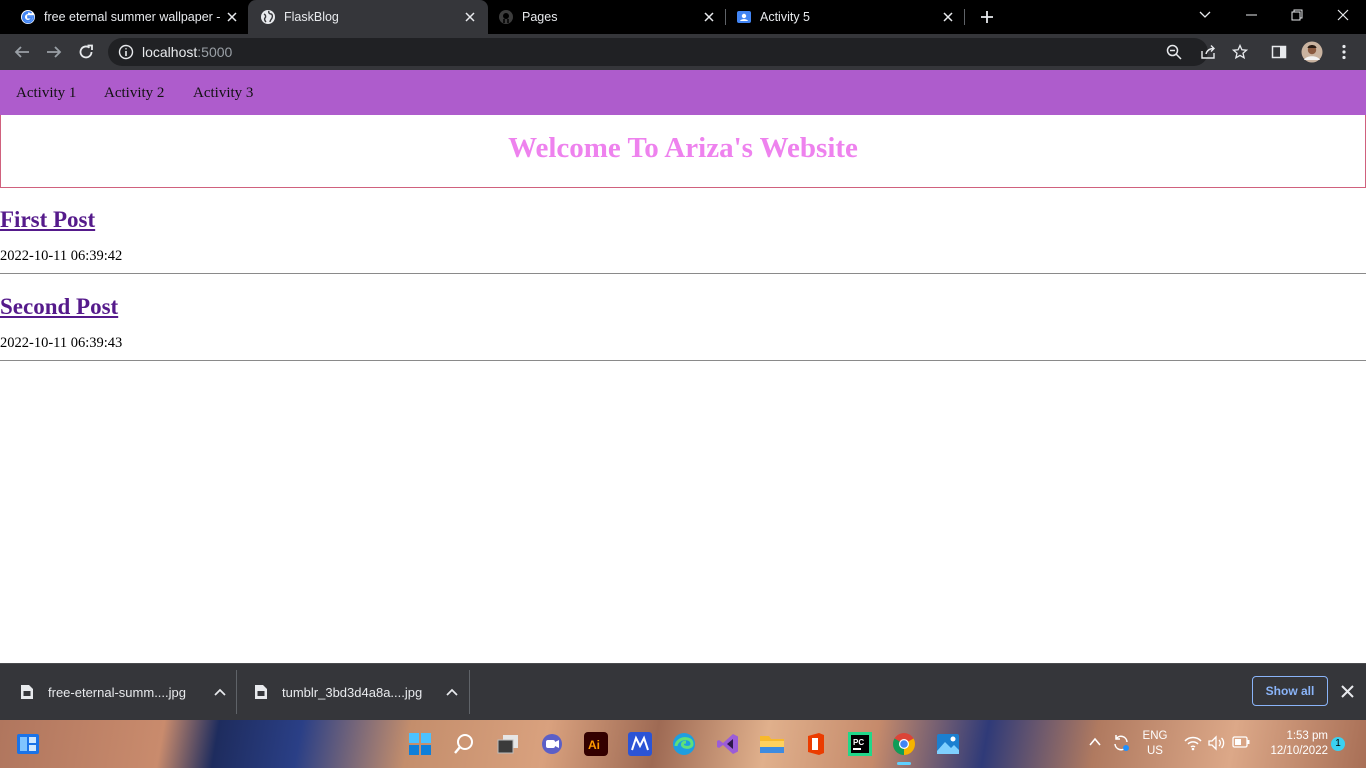 The width and height of the screenshot is (1366, 768). What do you see at coordinates (744, 17) in the screenshot?
I see `classroom-icon` at bounding box center [744, 17].